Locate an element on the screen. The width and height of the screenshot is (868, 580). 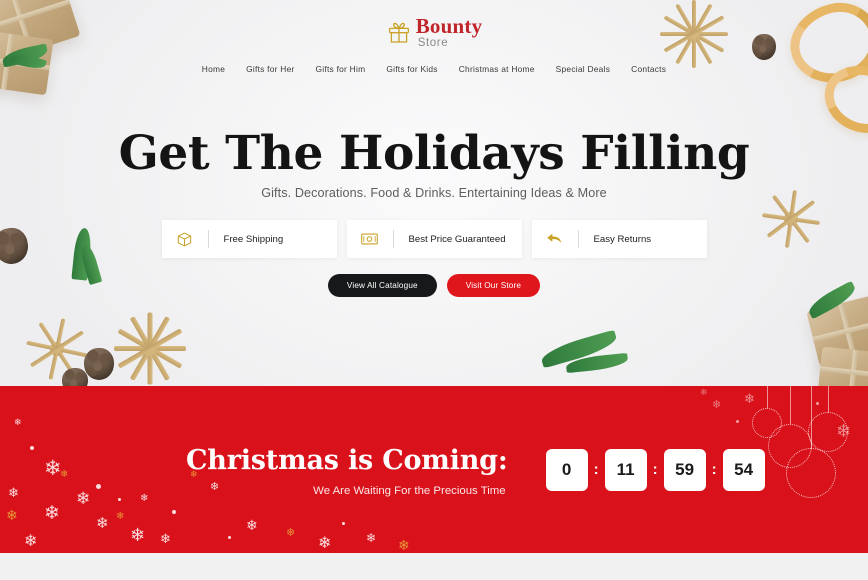
countdown-timer: 0 : 11 : 59 : 54 is located at coordinates (655, 469).